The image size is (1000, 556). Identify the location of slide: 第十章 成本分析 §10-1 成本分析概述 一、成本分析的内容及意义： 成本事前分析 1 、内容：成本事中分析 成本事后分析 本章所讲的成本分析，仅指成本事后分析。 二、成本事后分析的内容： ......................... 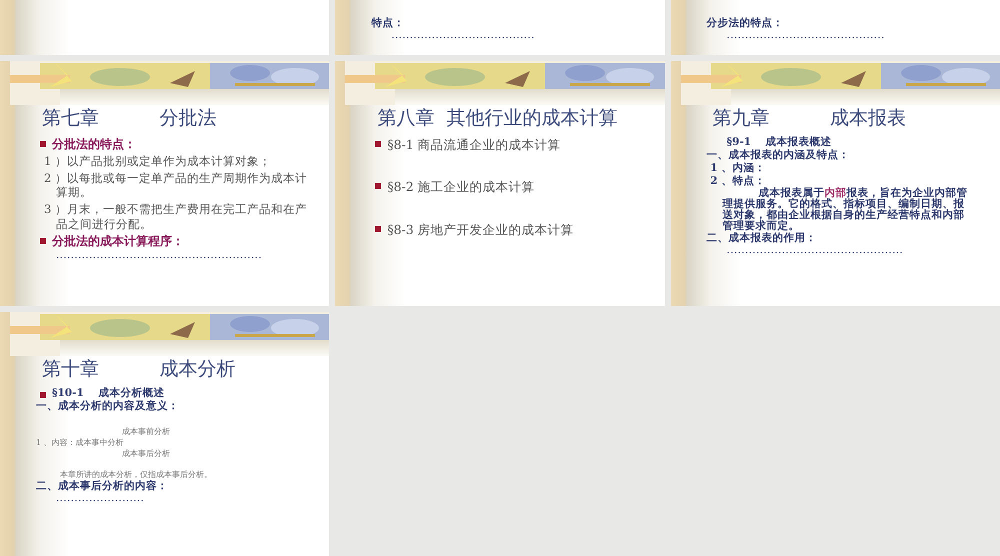
(165, 434).